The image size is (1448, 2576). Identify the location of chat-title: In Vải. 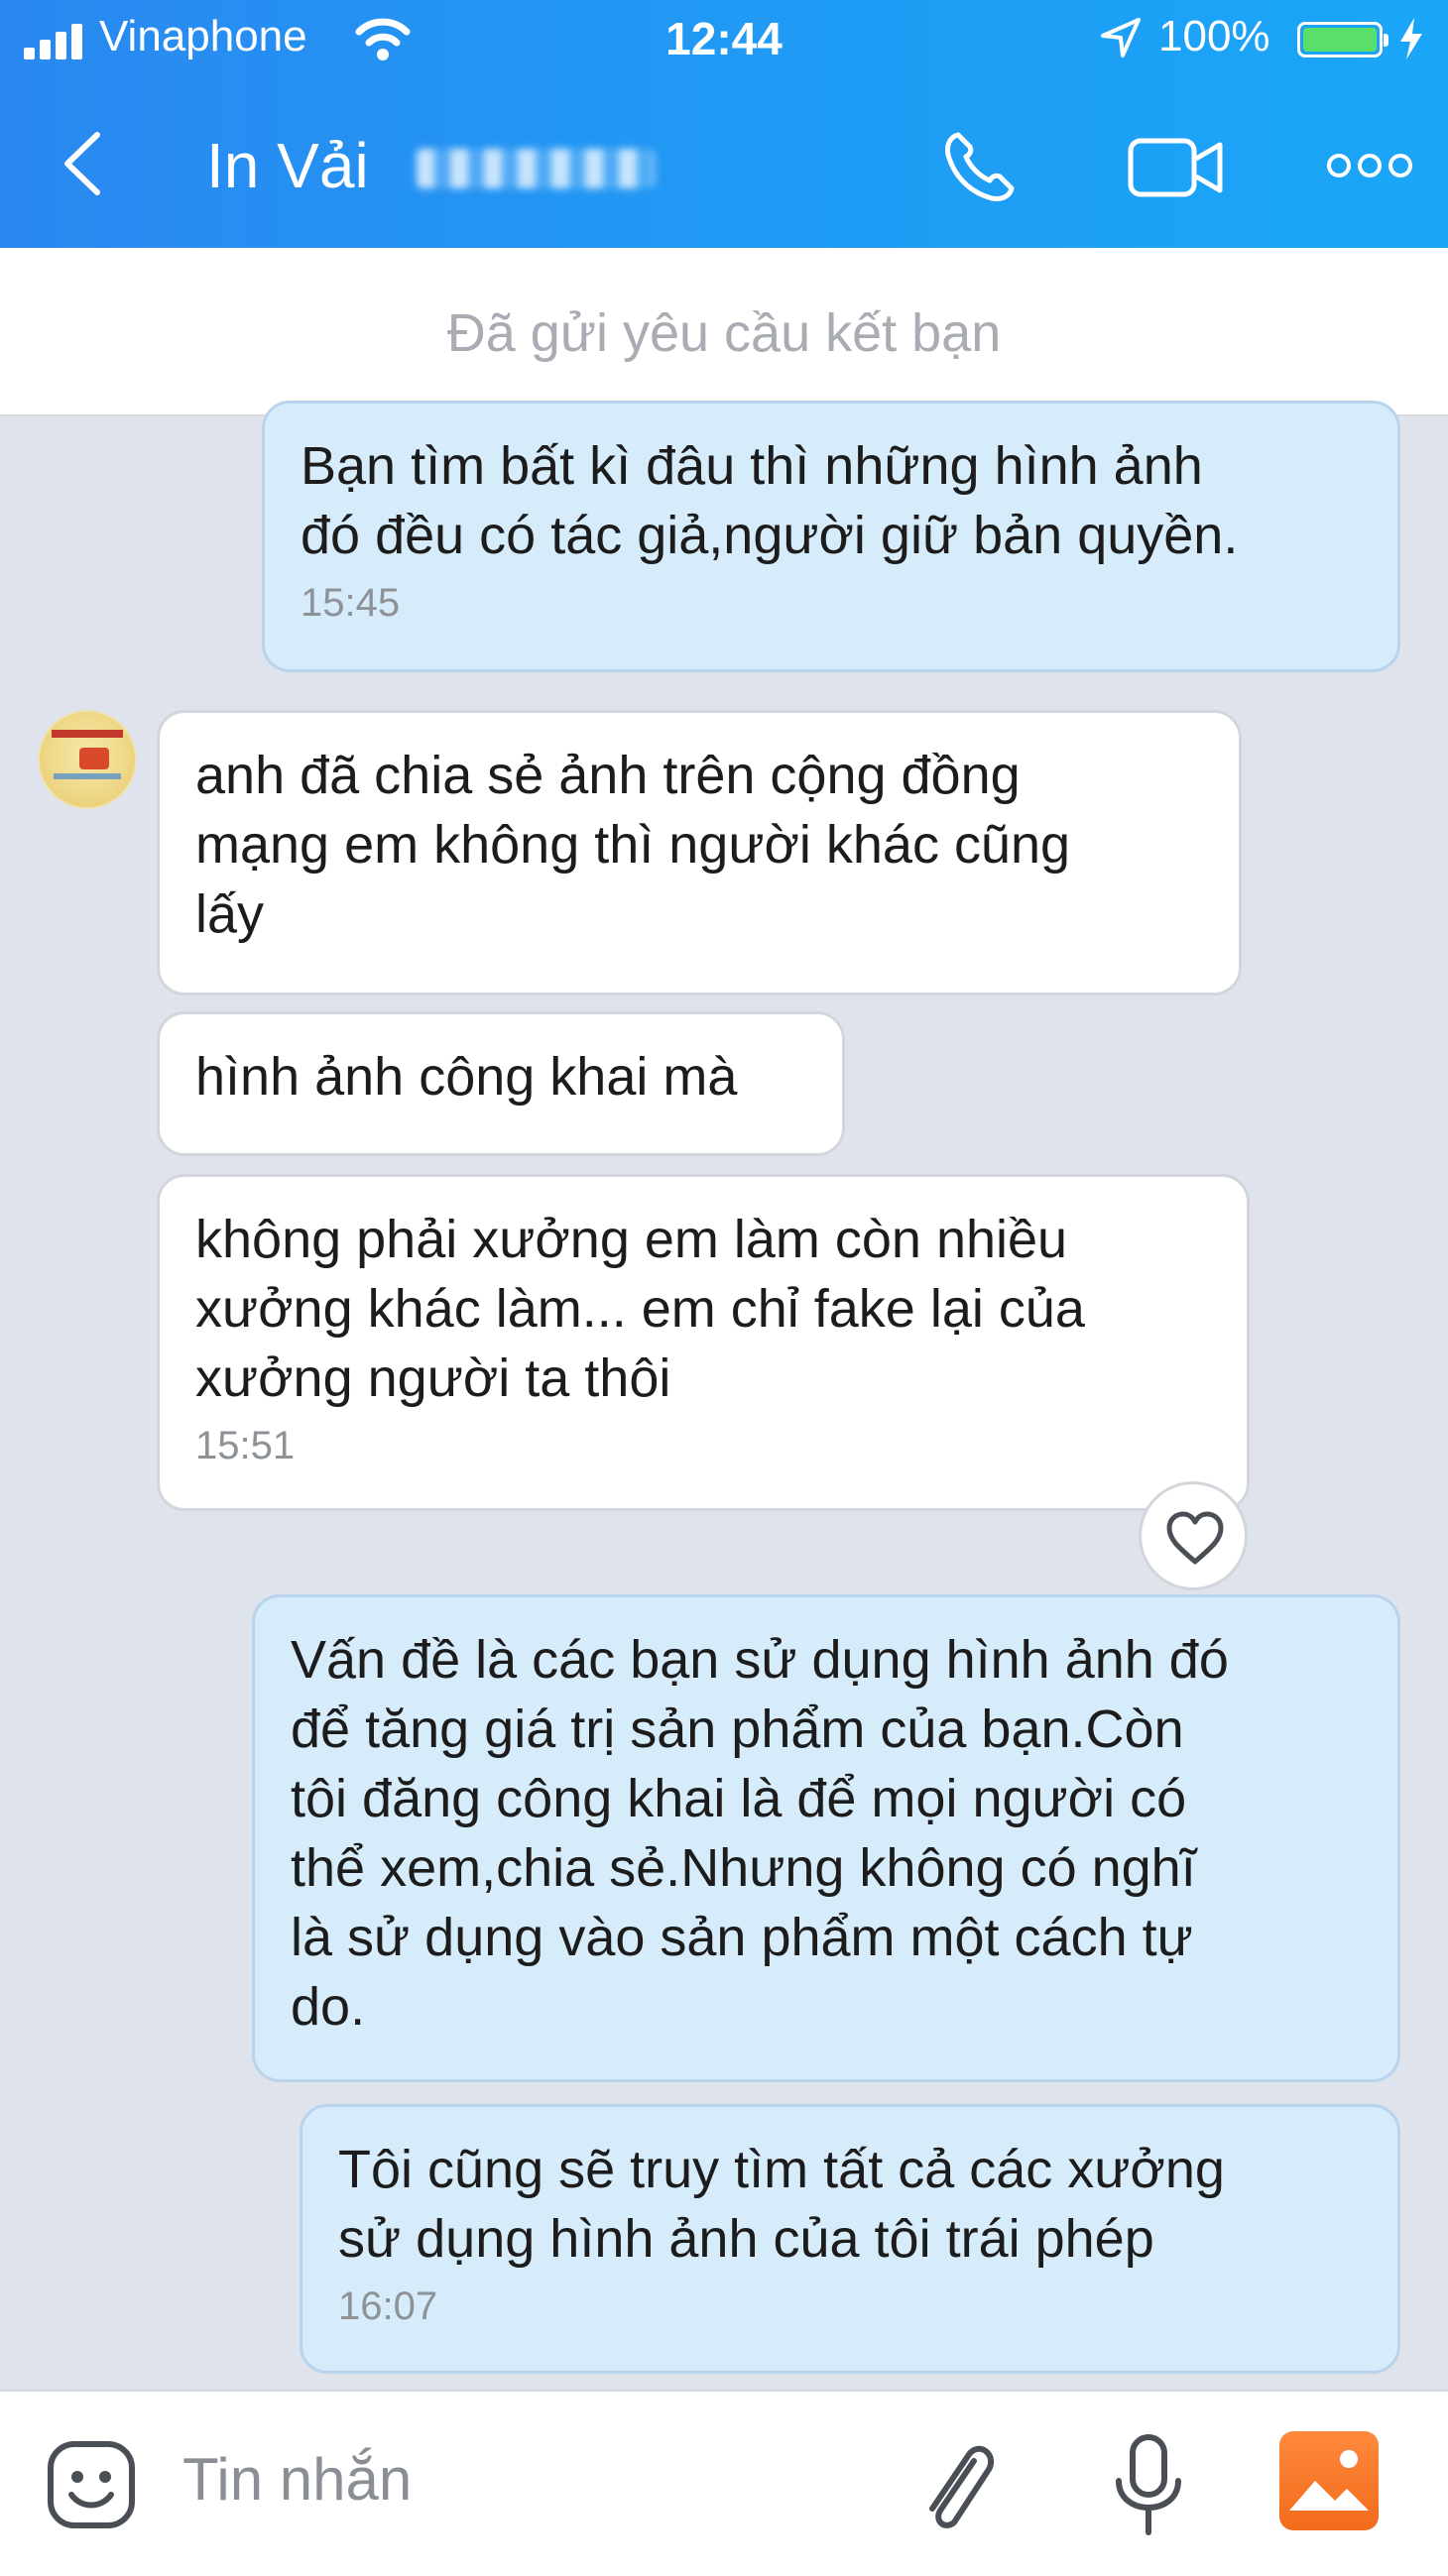
(287, 165).